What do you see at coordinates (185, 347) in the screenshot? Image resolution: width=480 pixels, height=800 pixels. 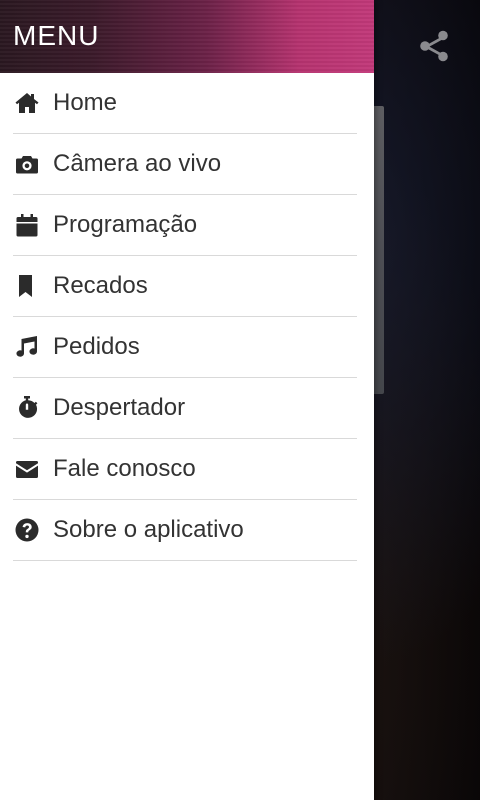 I see `menu-item-requests: Pedidos` at bounding box center [185, 347].